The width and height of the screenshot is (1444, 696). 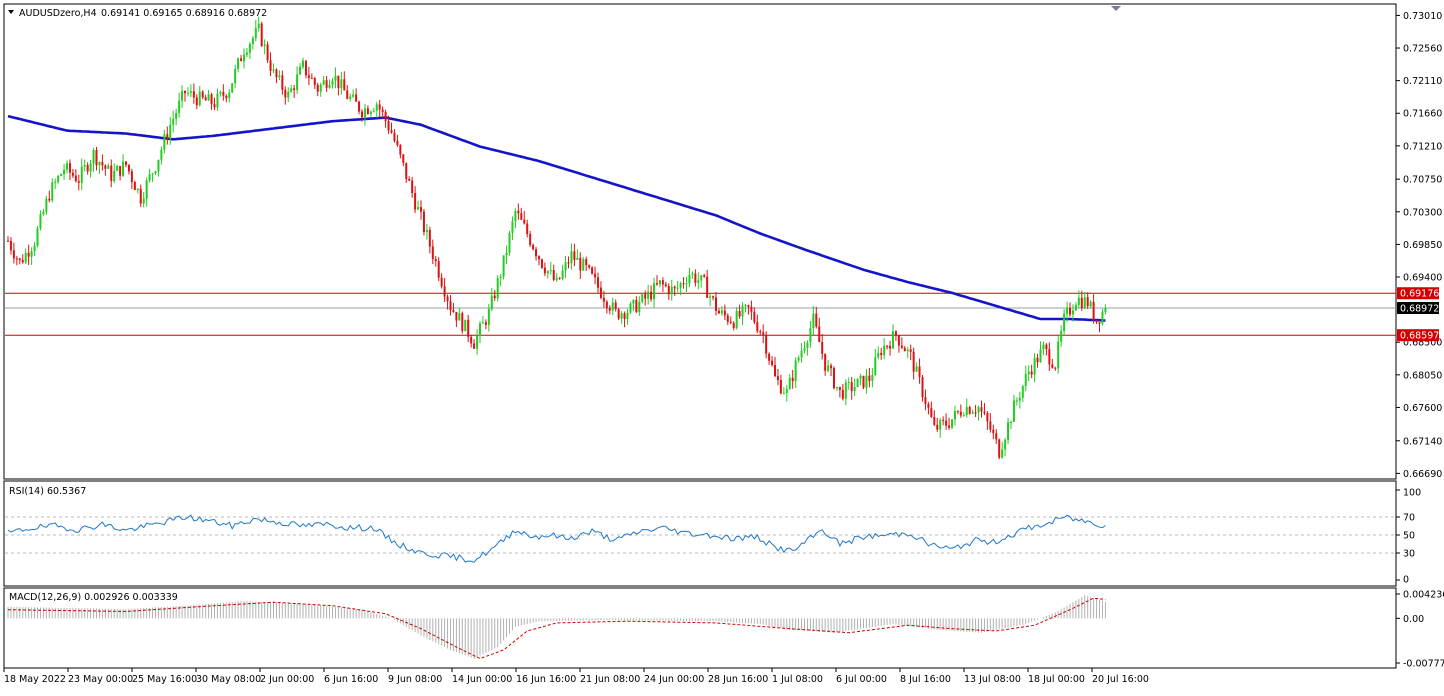 What do you see at coordinates (1409, 518) in the screenshot?
I see `rsi-tick-label: 70` at bounding box center [1409, 518].